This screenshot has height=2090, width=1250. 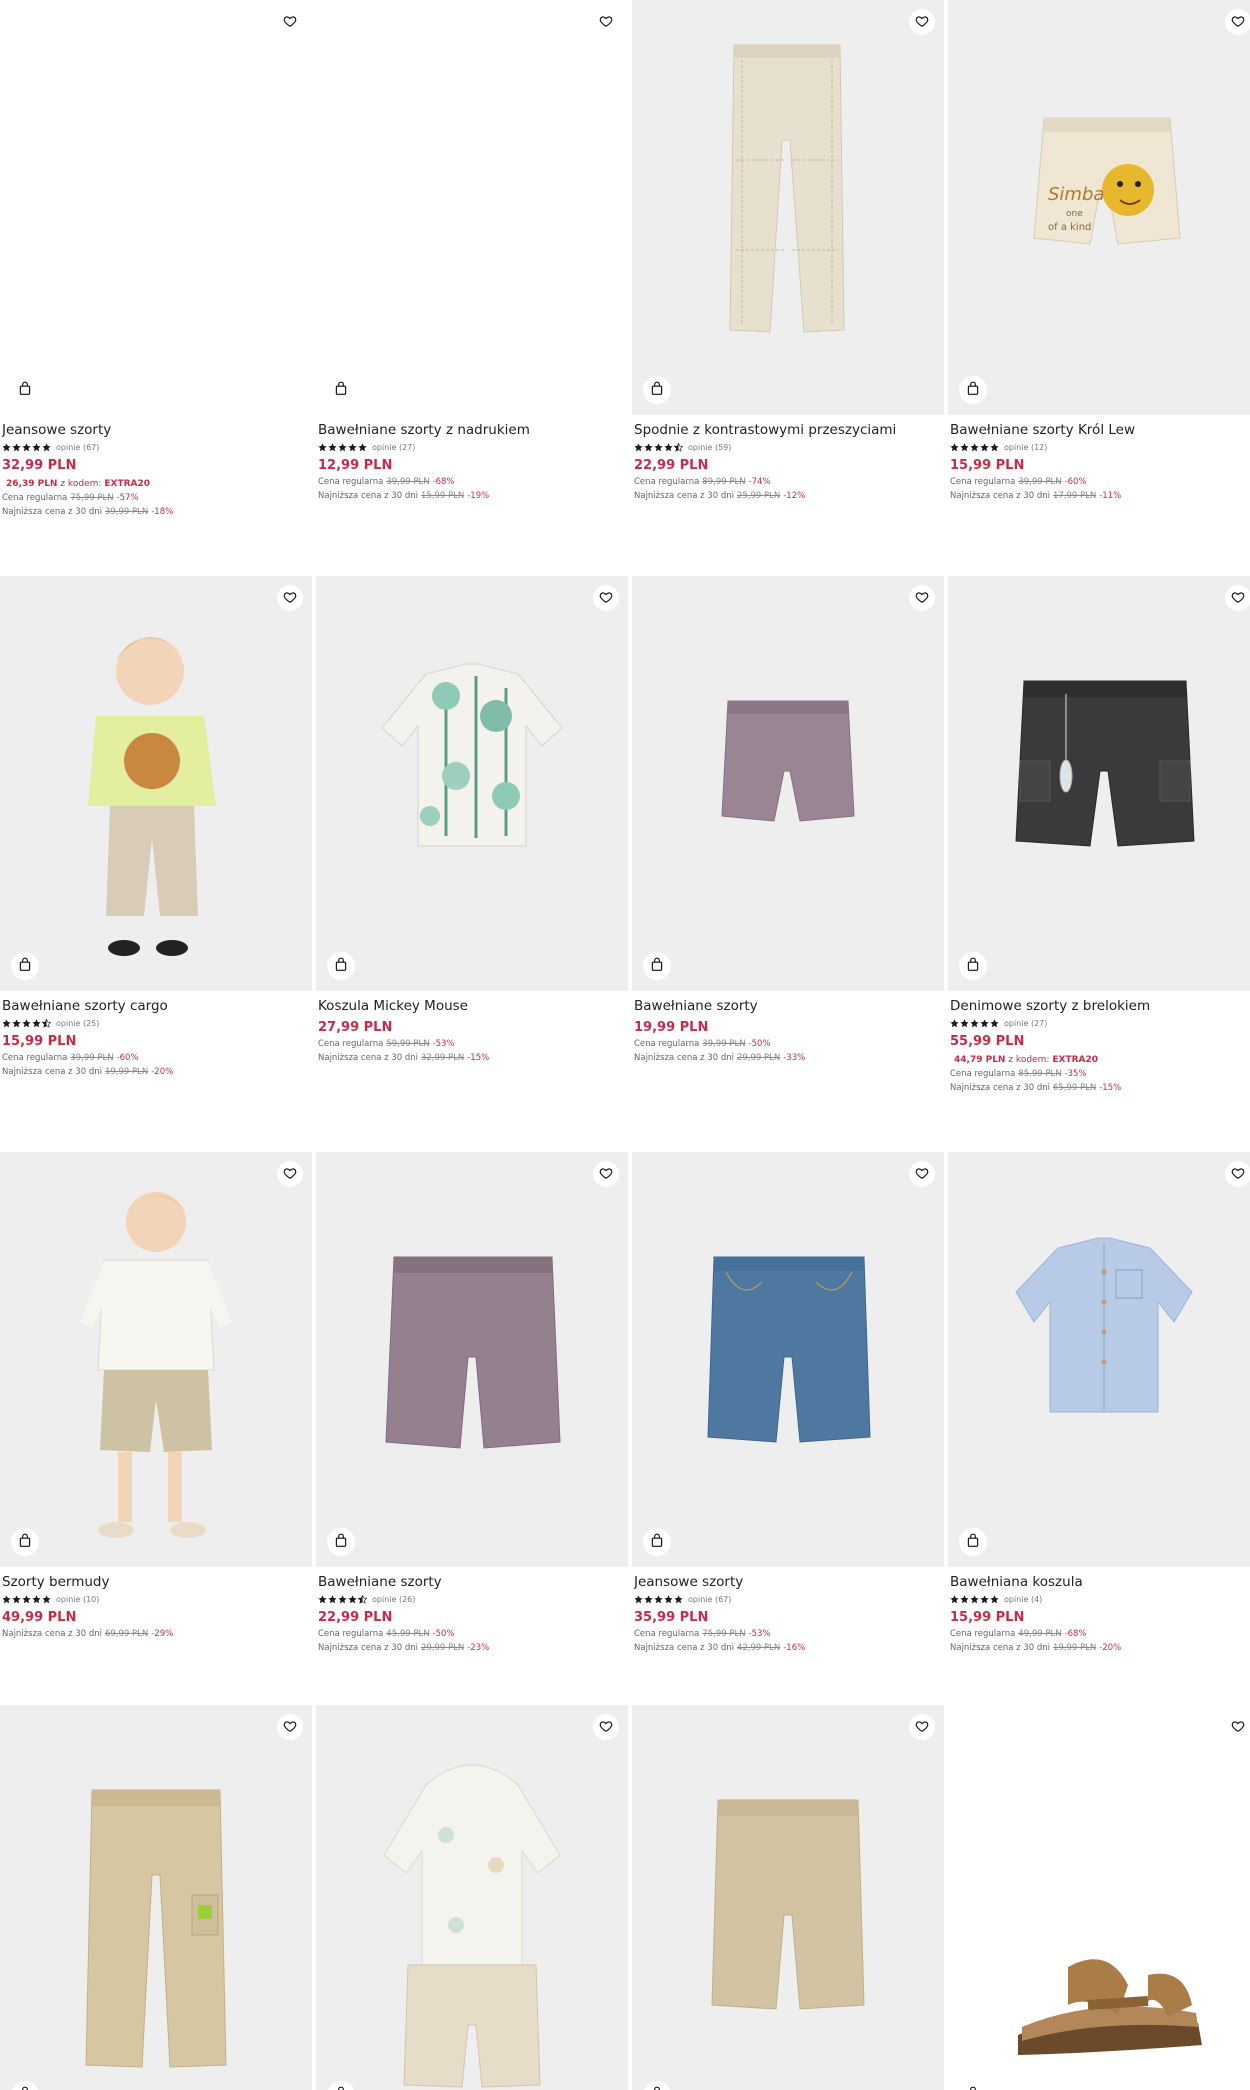 I want to click on product-name: Szorty bermudy, so click(x=156, y=1582).